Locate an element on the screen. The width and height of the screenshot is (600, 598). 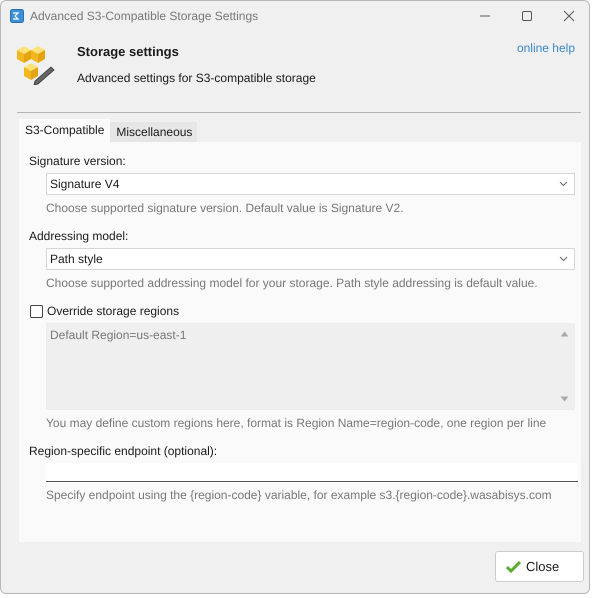
dropdown: Signature V4 is located at coordinates (310, 184).